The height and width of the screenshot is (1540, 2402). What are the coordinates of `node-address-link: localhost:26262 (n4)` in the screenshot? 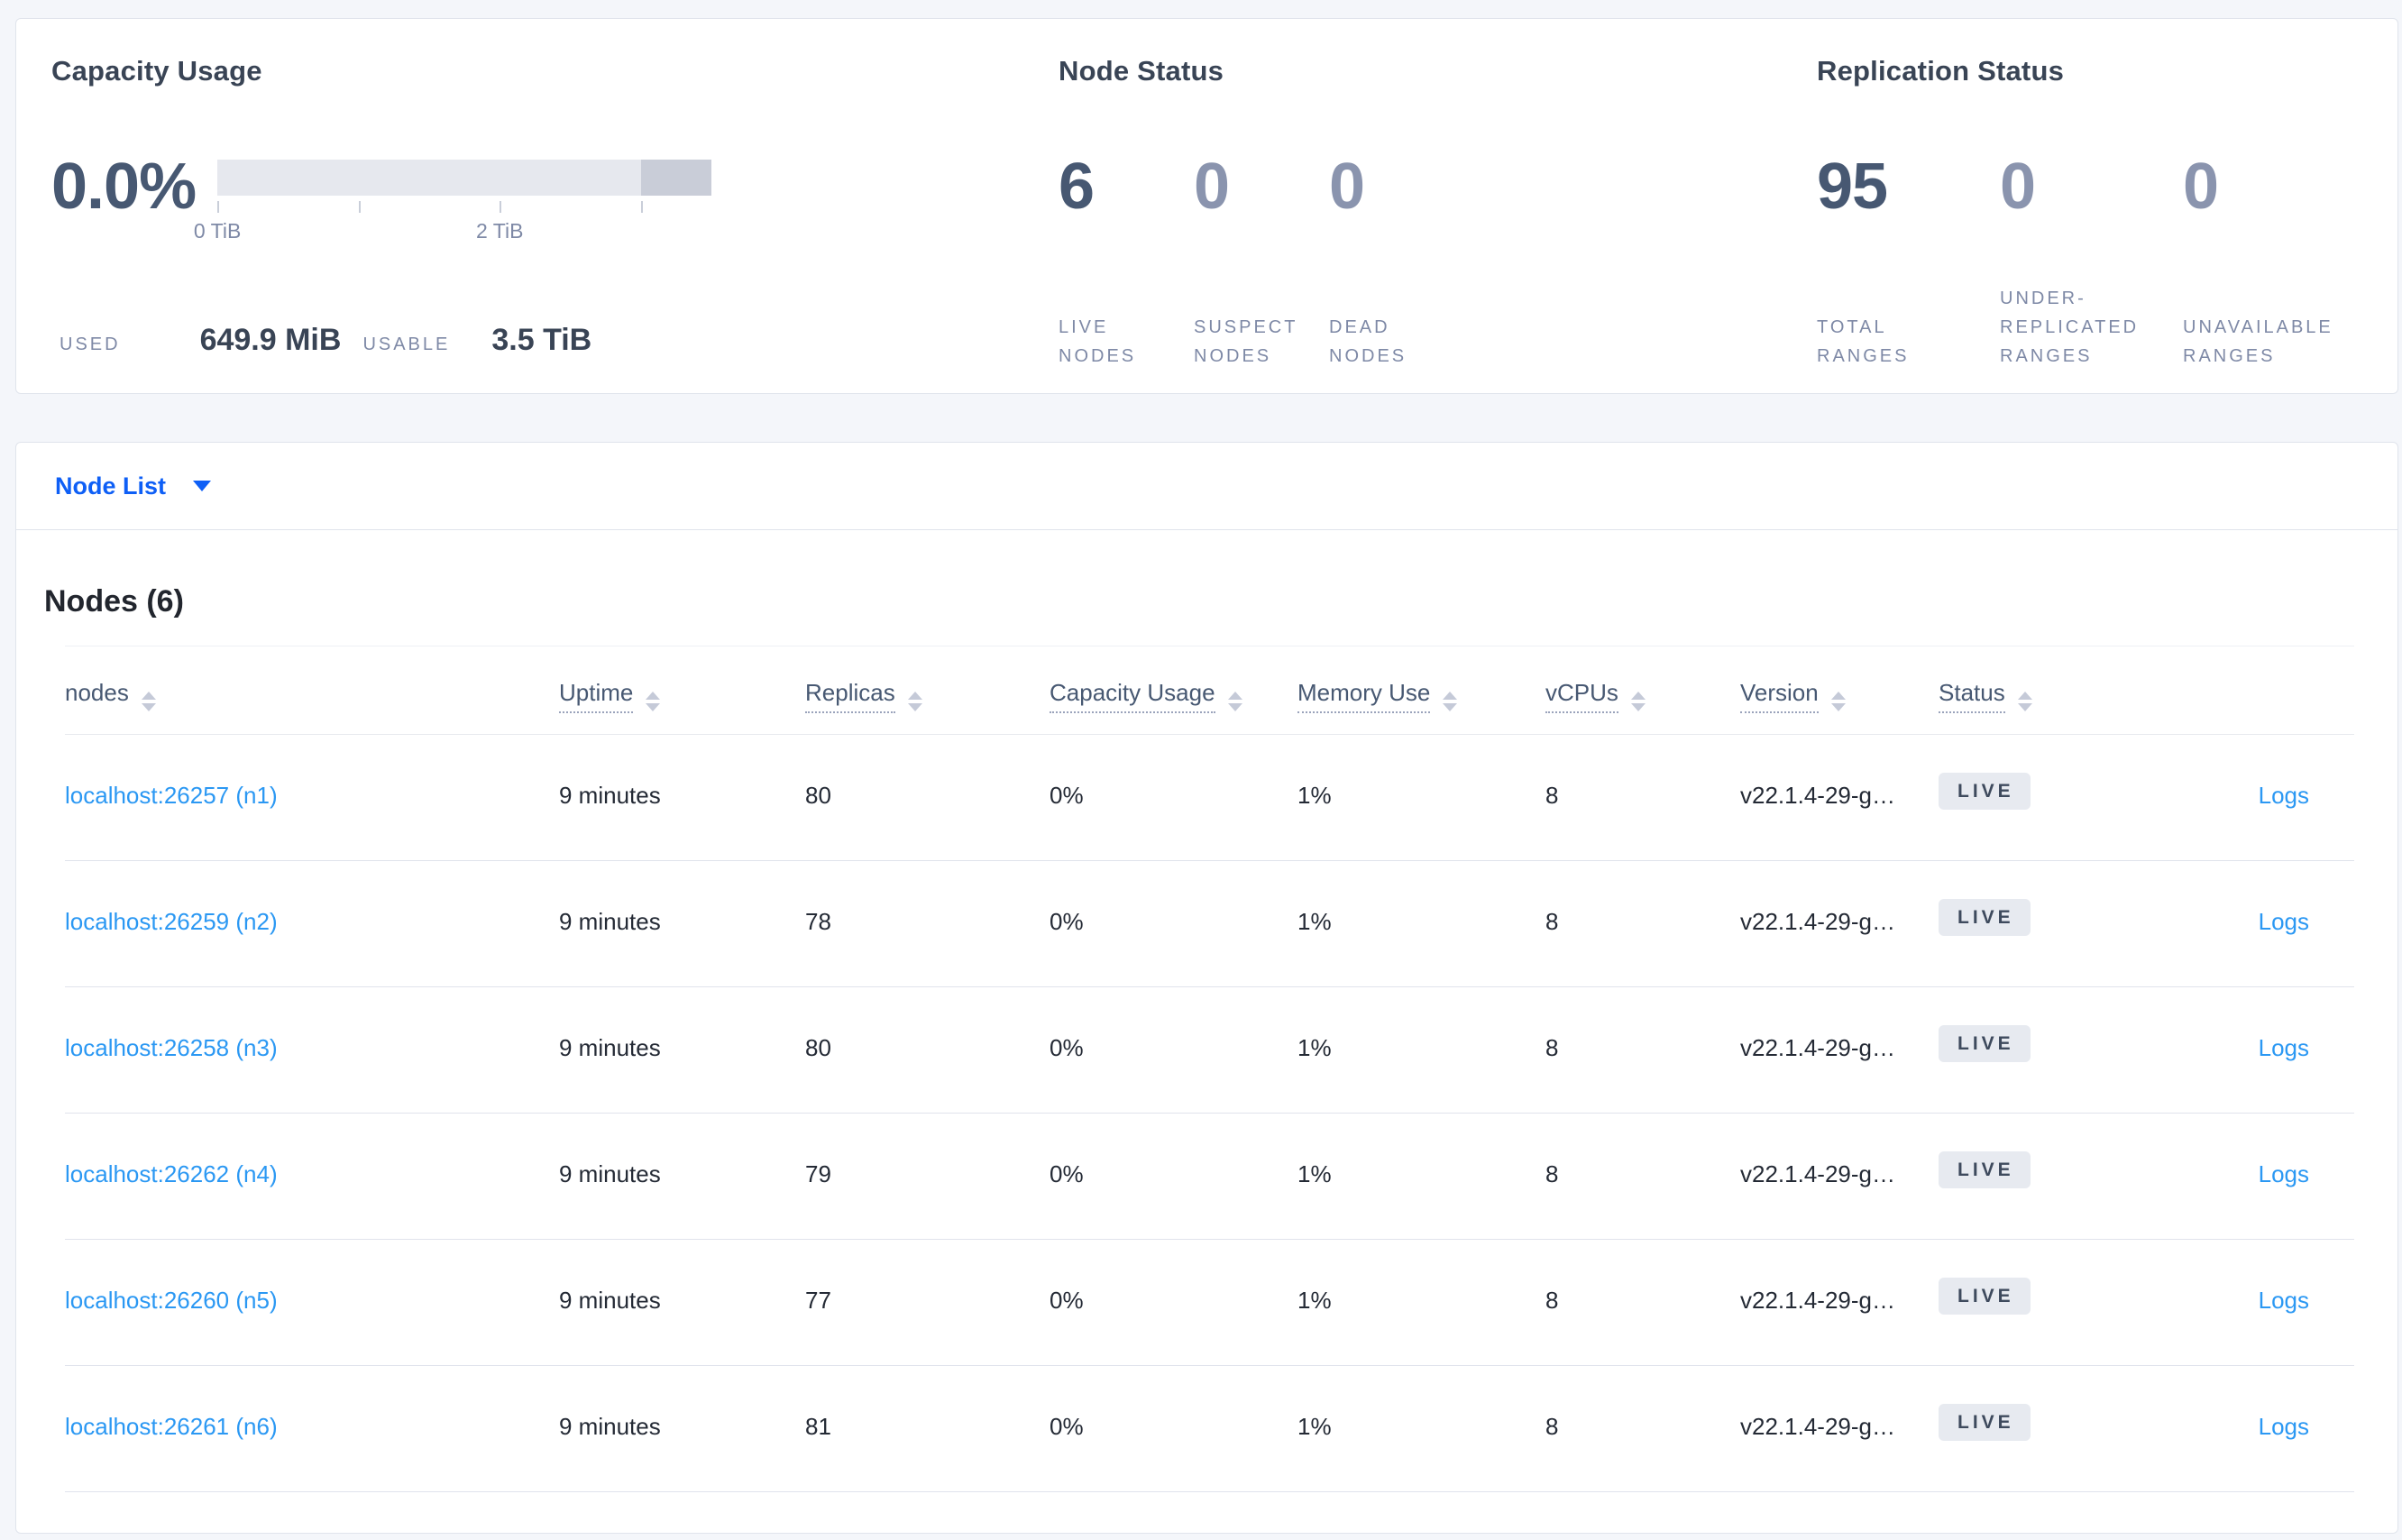 It's located at (171, 1173).